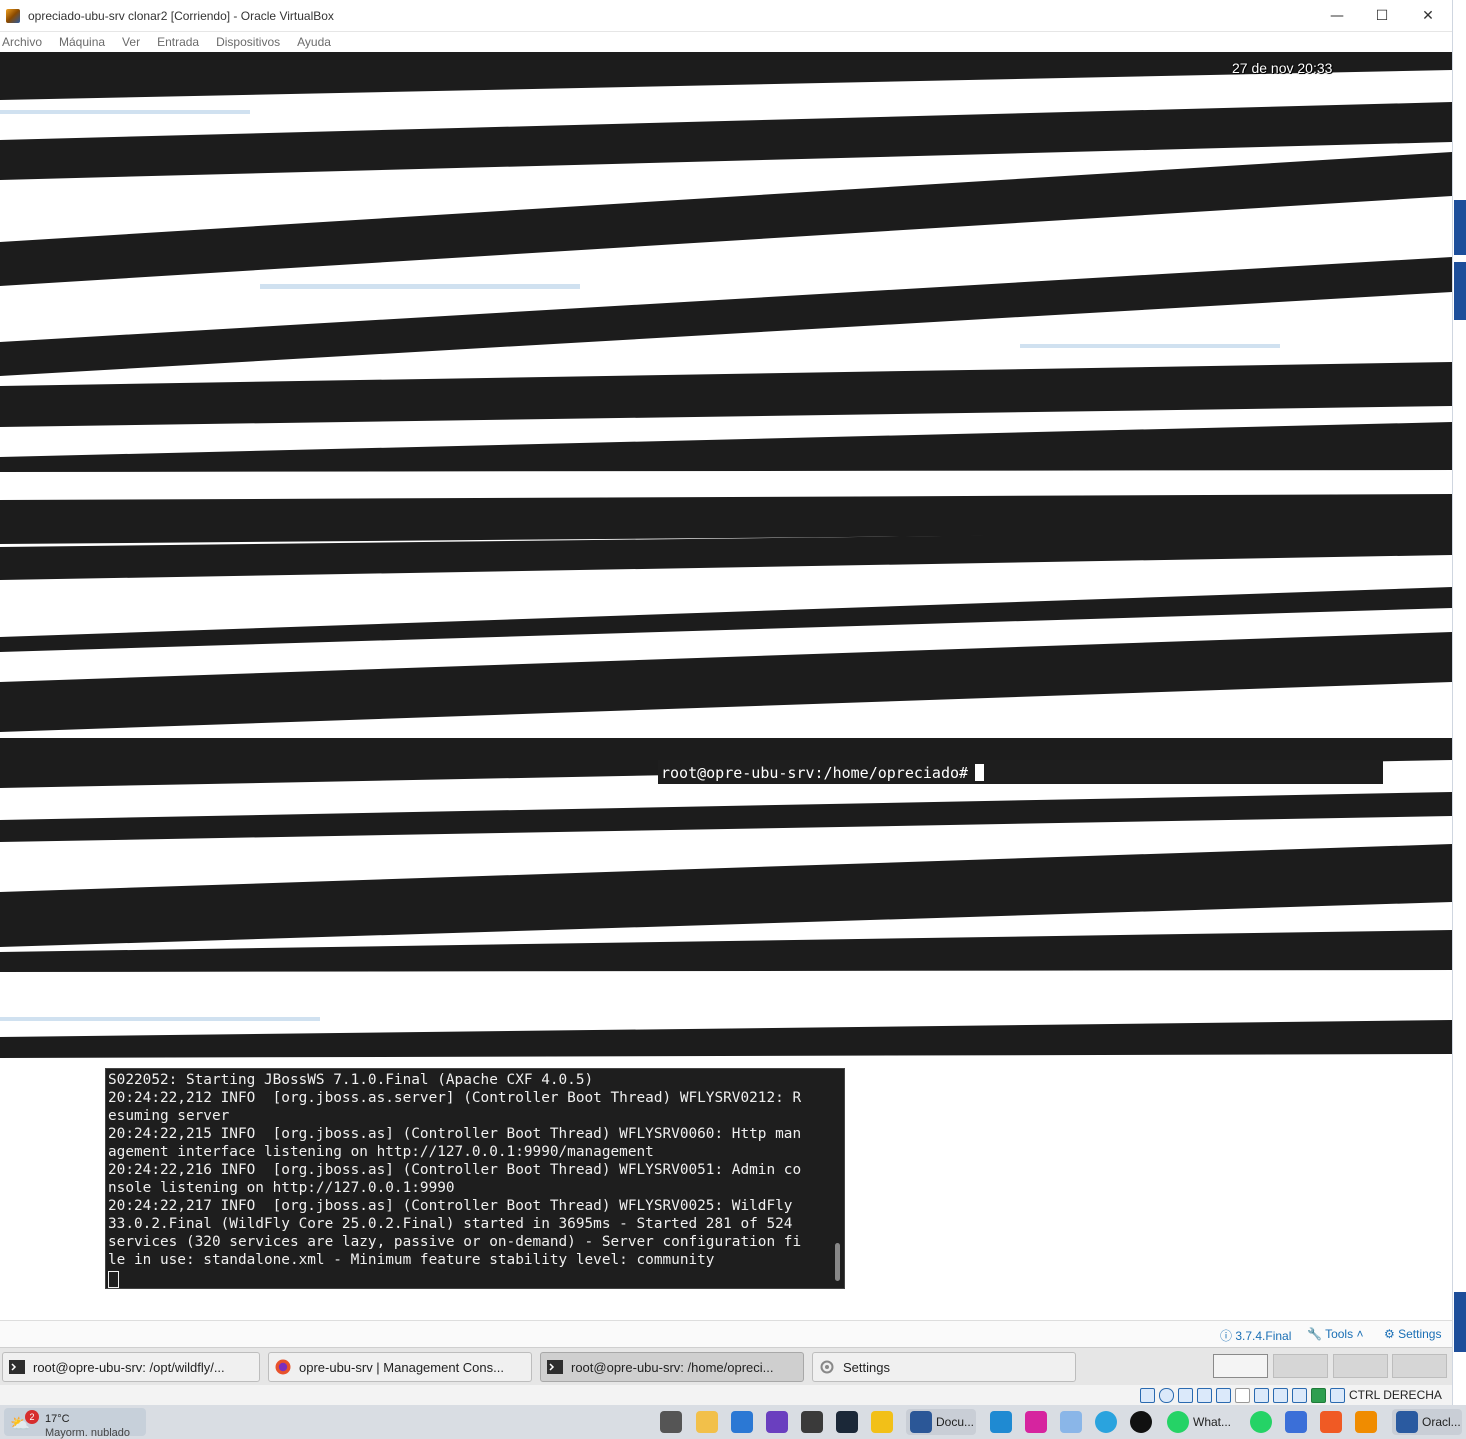 Image resolution: width=1466 pixels, height=1439 pixels. What do you see at coordinates (178, 42) in the screenshot?
I see `menu-entrada: Entrada` at bounding box center [178, 42].